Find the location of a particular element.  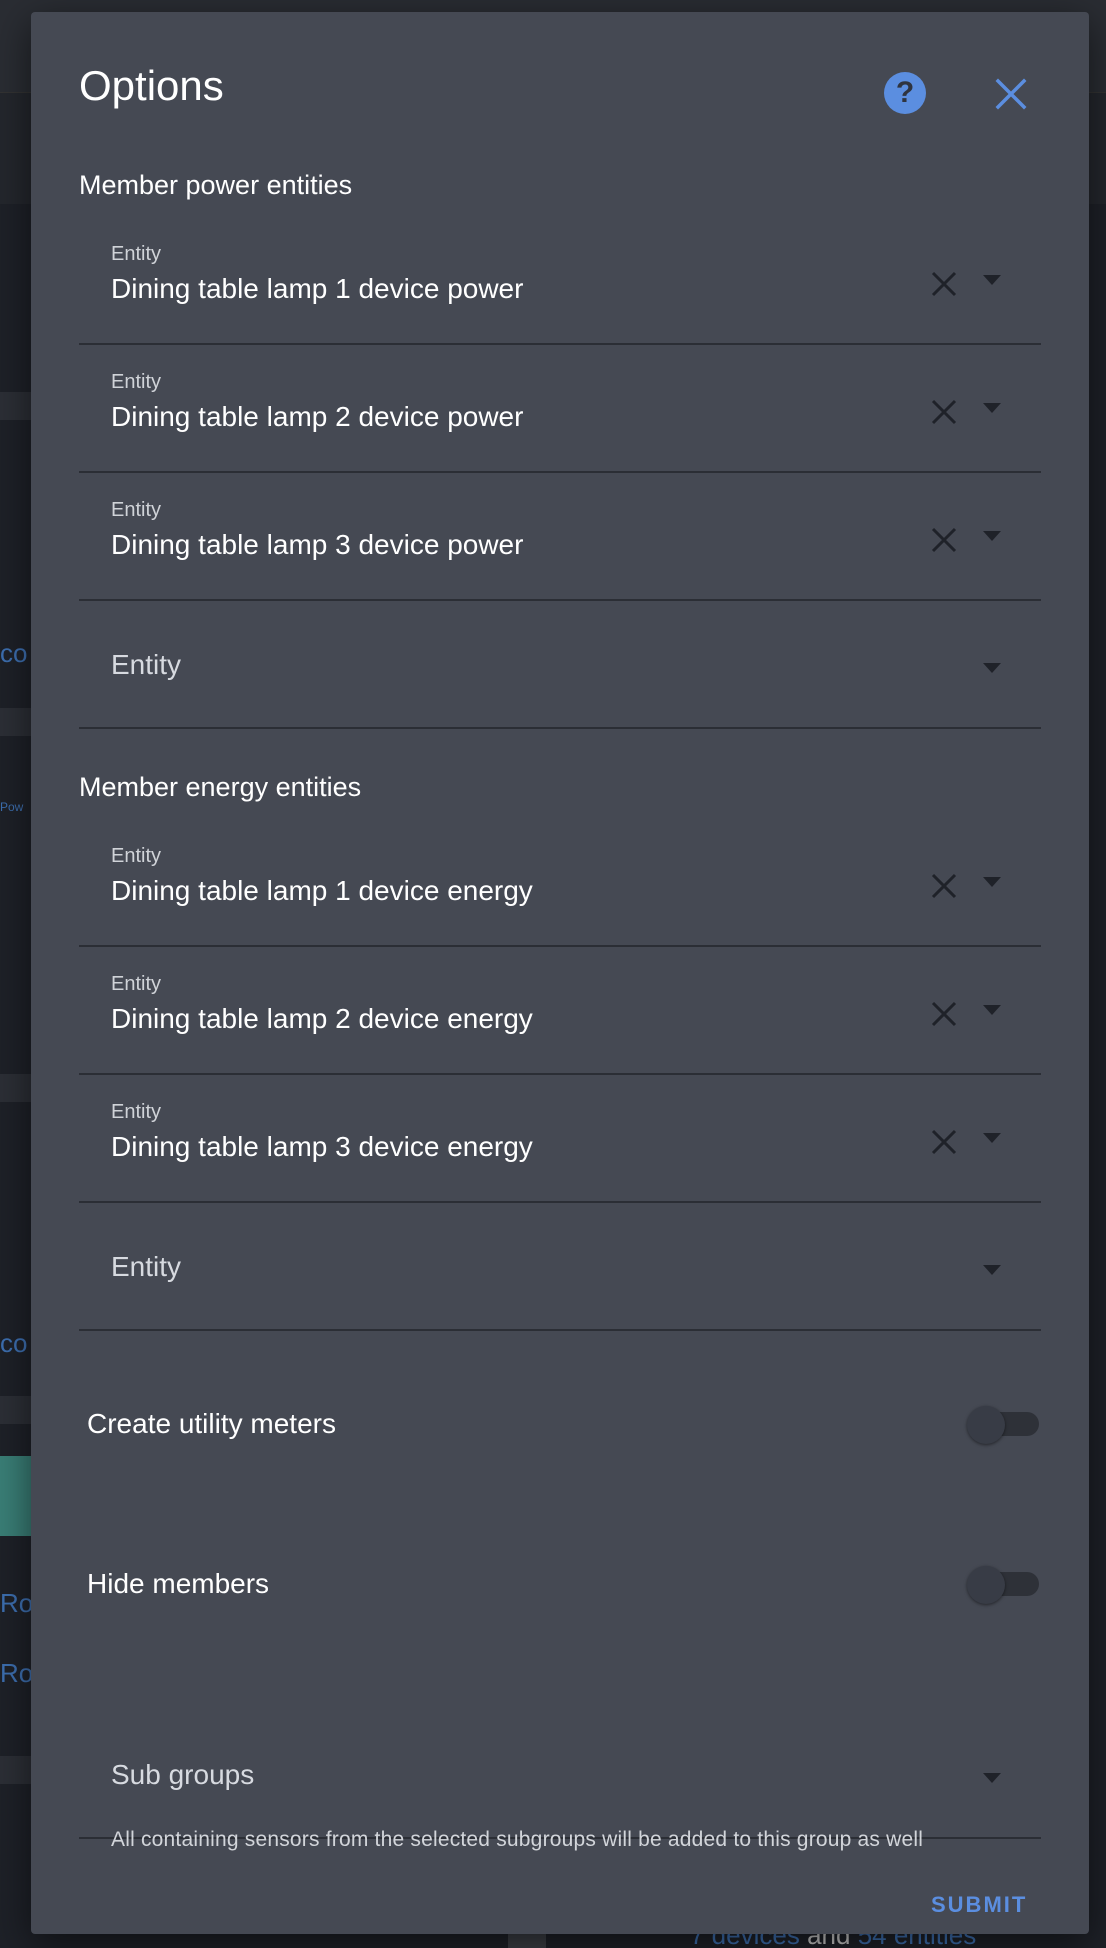

field-value: Dining table lamp 3 device energy is located at coordinates (322, 1146).